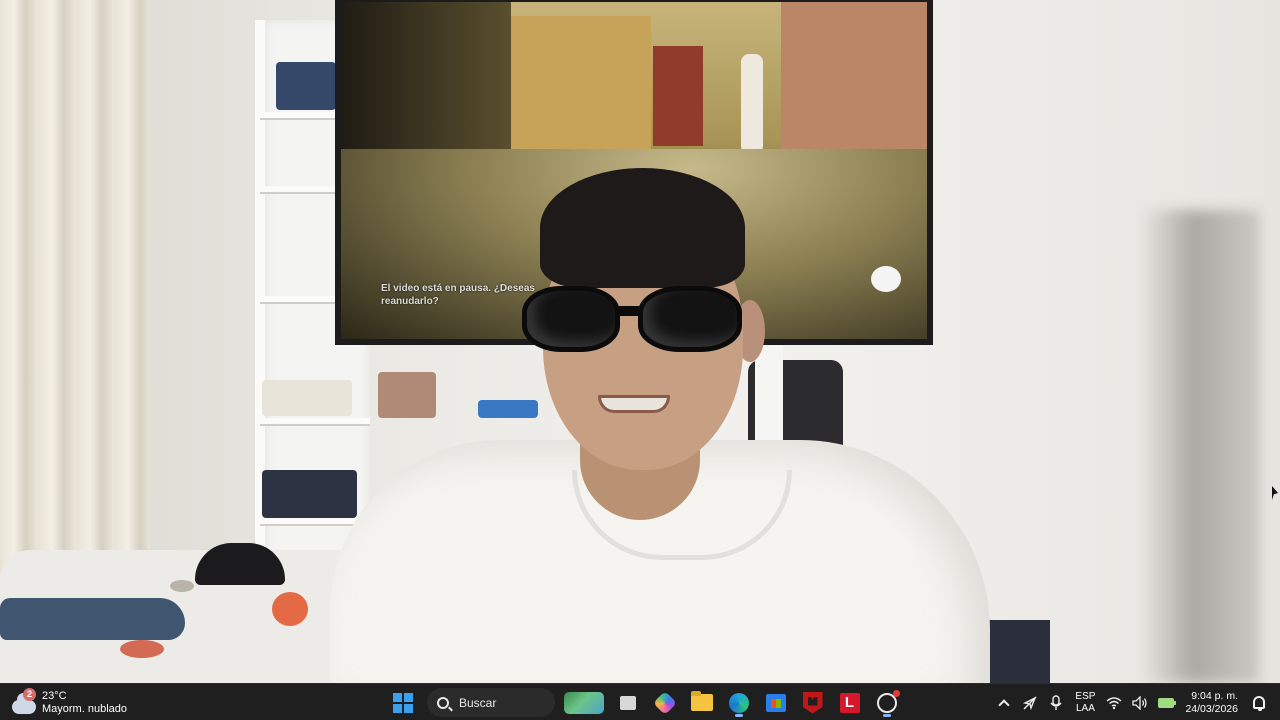 This screenshot has height=720, width=1280. I want to click on taskbar-center: Buscar L, so click(644, 702).